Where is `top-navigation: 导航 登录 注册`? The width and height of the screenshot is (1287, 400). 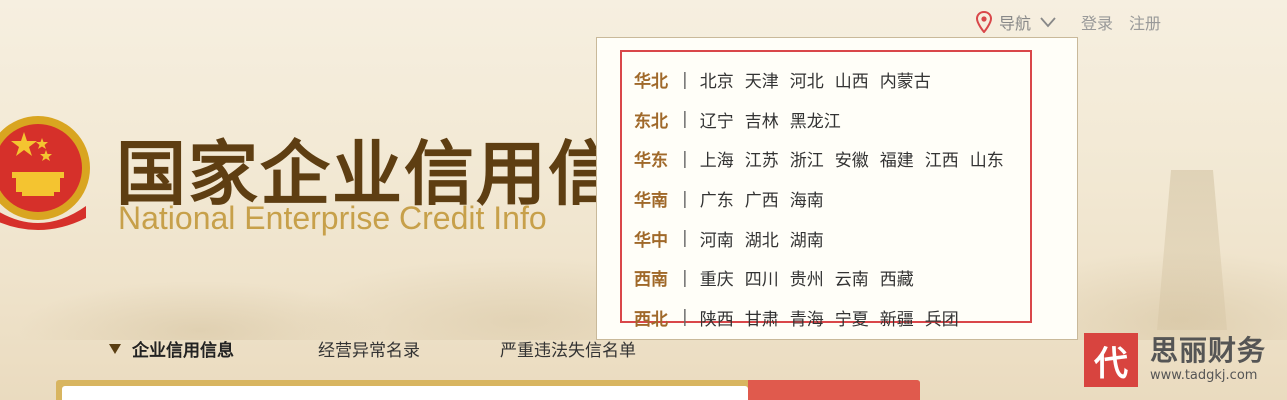 top-navigation: 导航 登录 注册 is located at coordinates (1073, 22).